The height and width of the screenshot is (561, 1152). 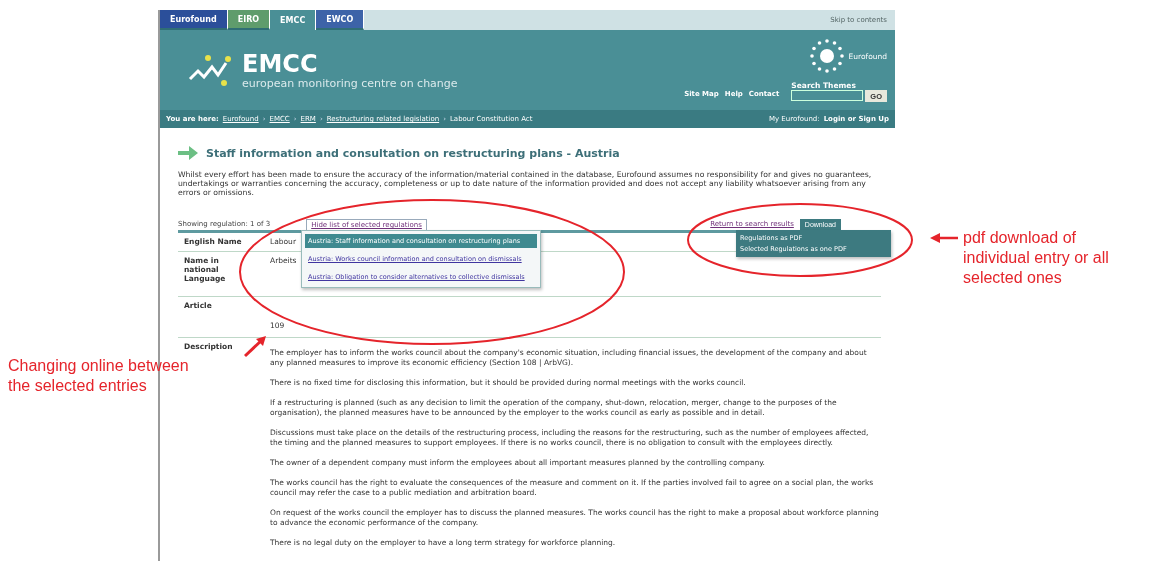 I want to click on site-subtitle: european monitoring centre on change, so click(x=350, y=83).